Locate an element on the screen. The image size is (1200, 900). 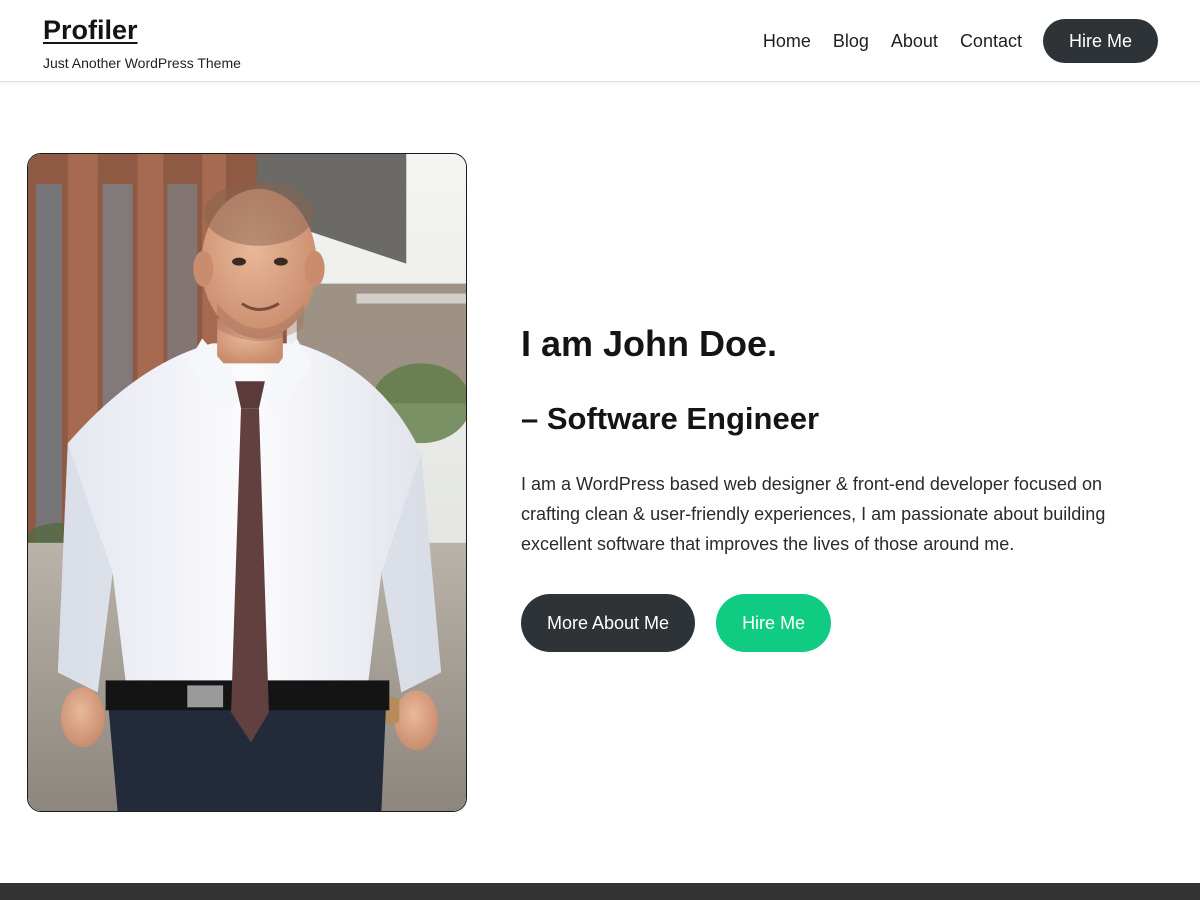
site-title-link: Profiler is located at coordinates (142, 30).